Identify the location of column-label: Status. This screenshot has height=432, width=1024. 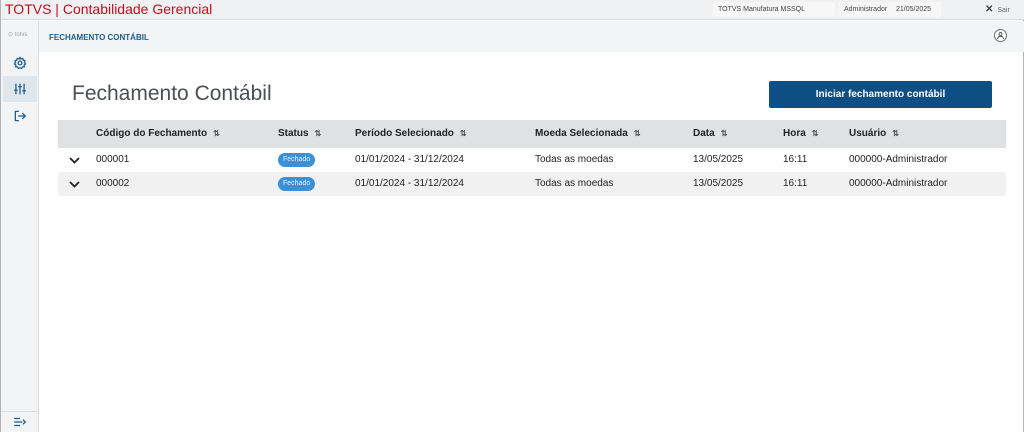
(293, 133).